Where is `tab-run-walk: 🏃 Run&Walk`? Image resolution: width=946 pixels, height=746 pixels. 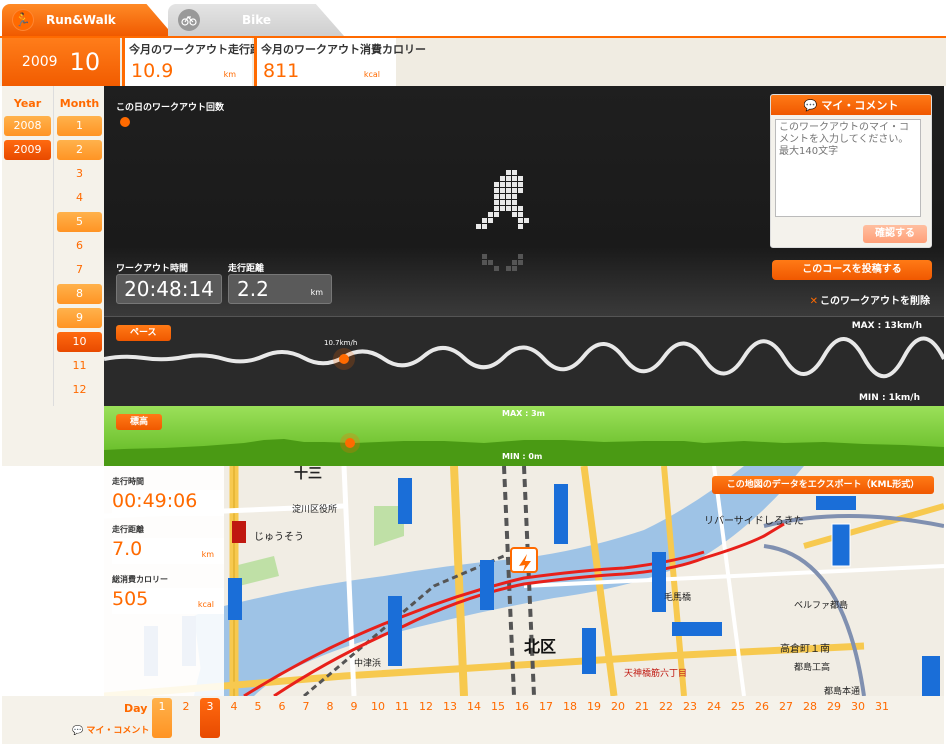
tab-run-walk: 🏃 Run&Walk is located at coordinates (88, 20).